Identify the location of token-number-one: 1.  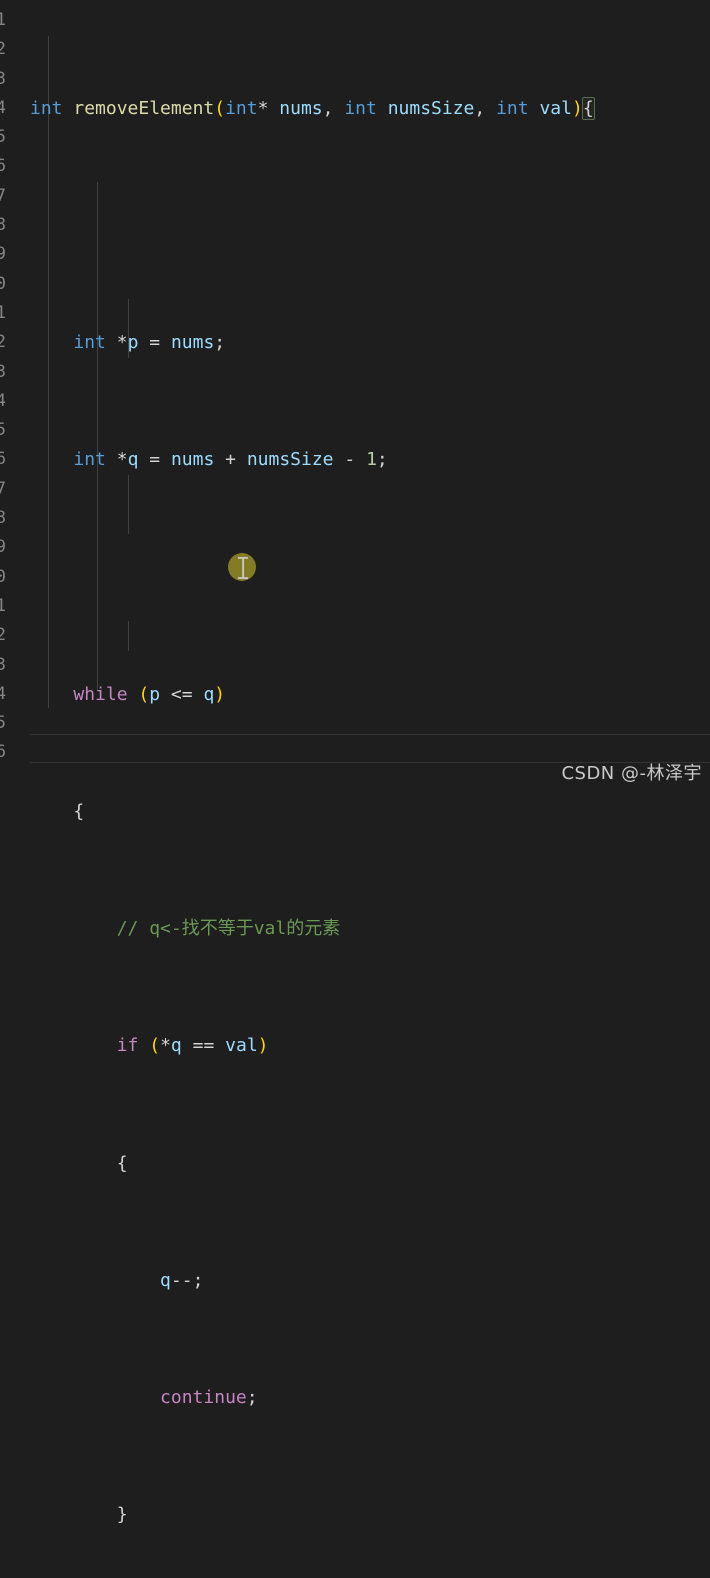
(371, 460).